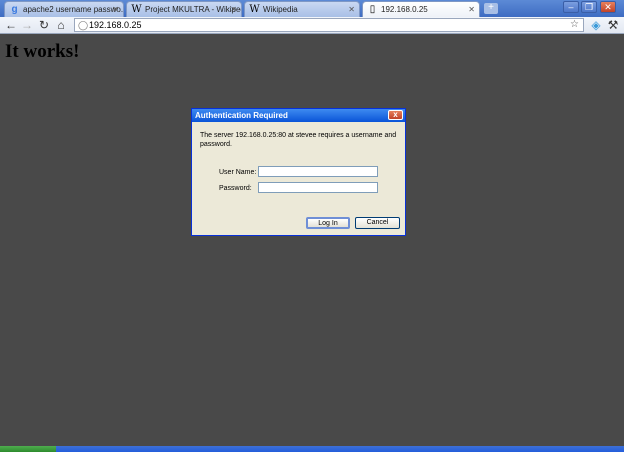  Describe the element at coordinates (589, 7) in the screenshot. I see `restore-button: ❐` at that location.